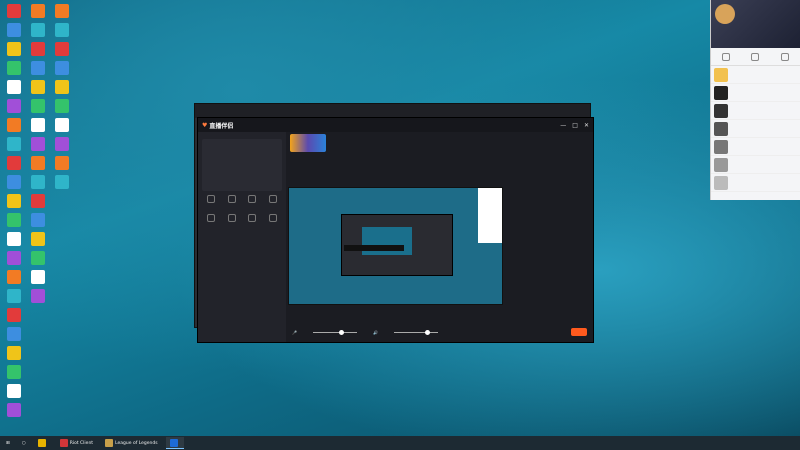 This screenshot has width=800, height=450. I want to click on search-icon: ○, so click(24, 443).